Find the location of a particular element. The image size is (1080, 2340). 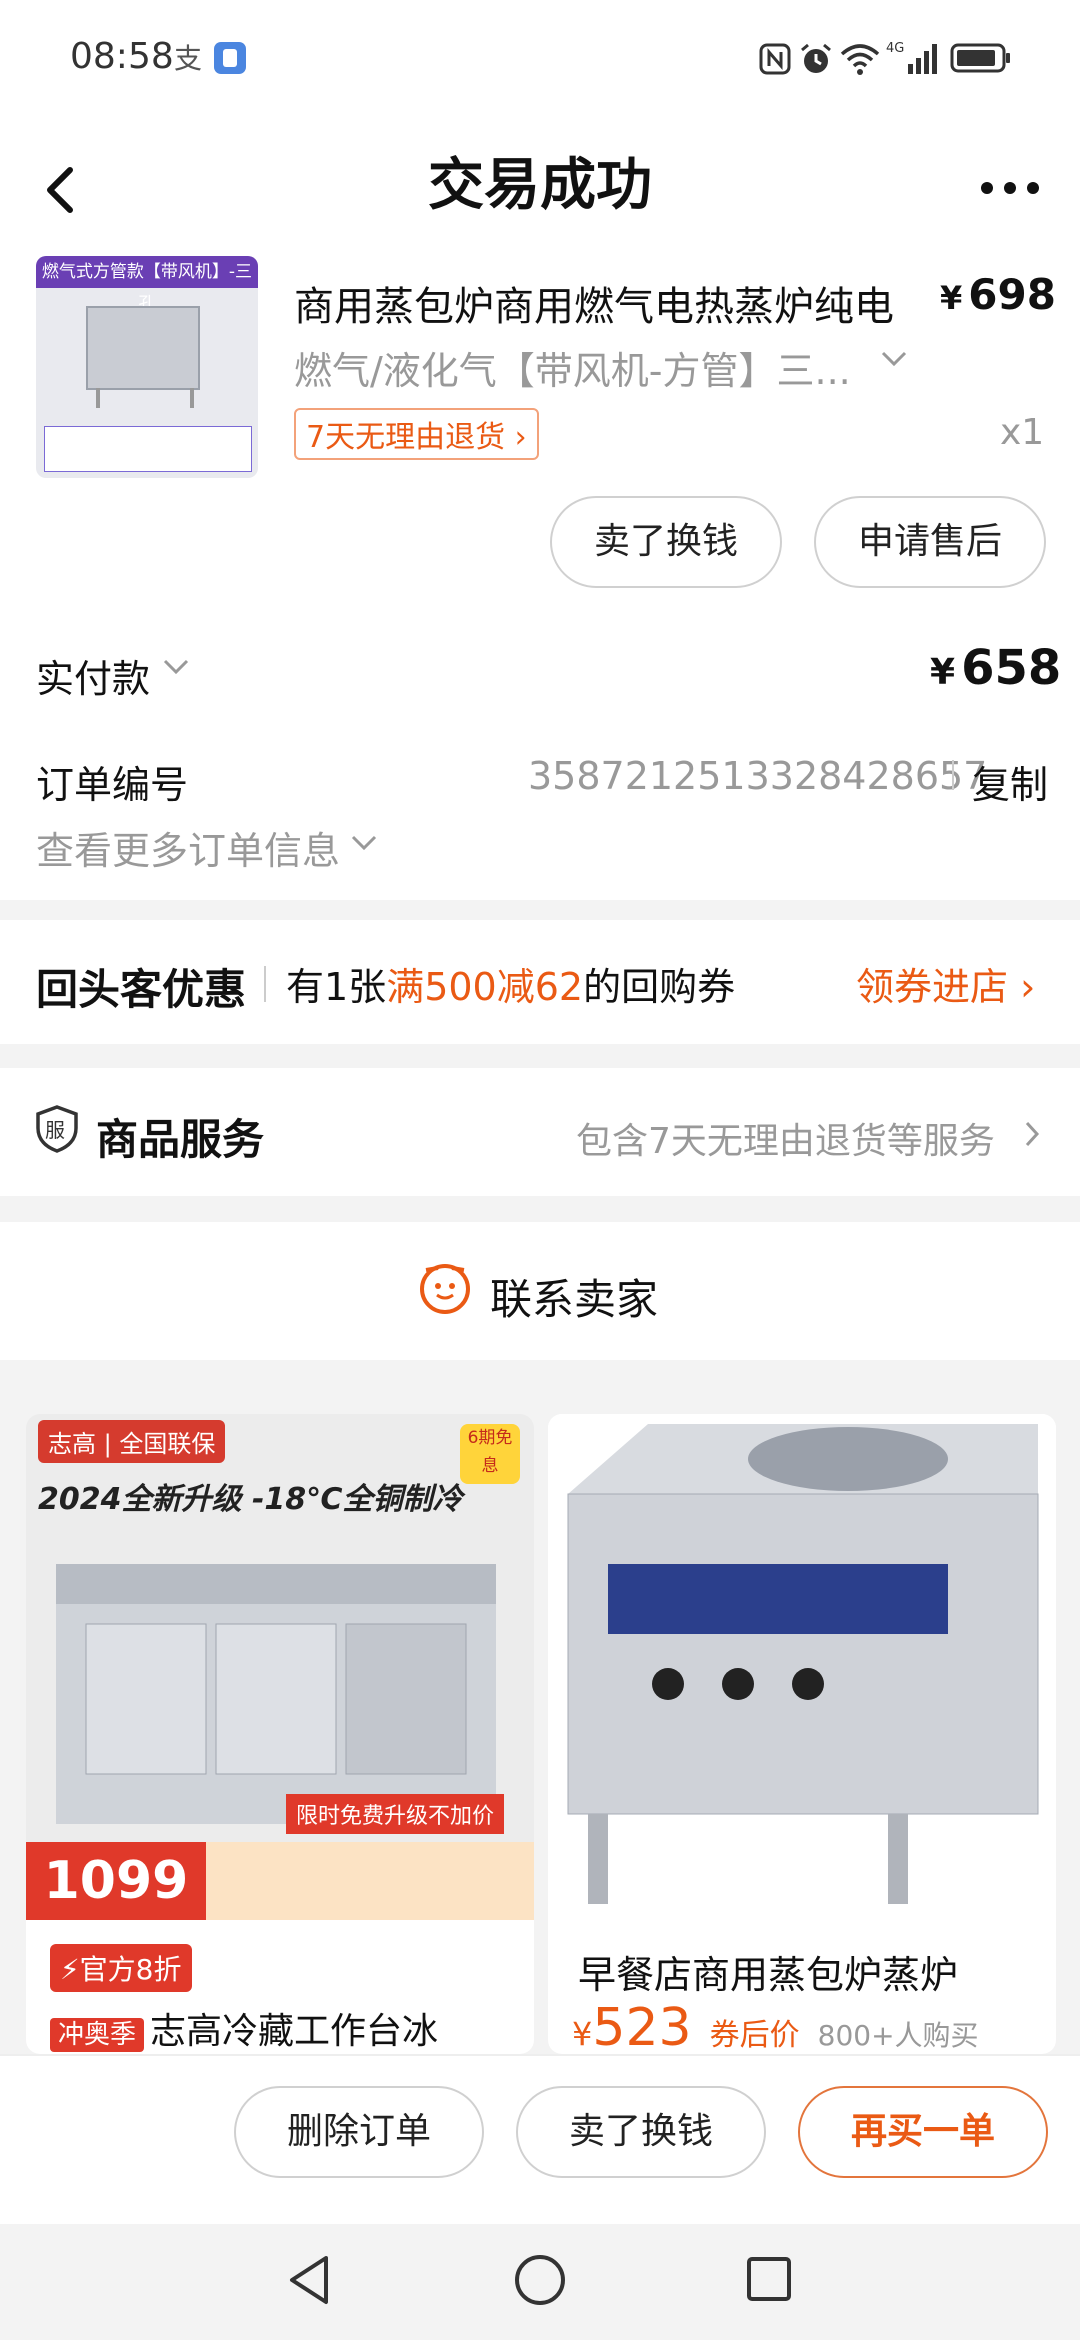

return-policy-tag: 7天无理由退货 › is located at coordinates (416, 434).